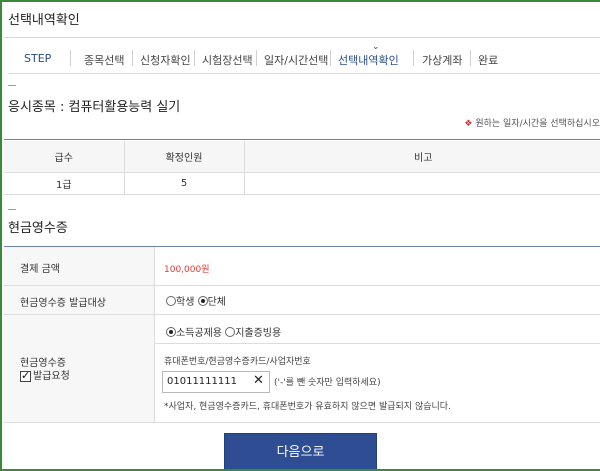  Describe the element at coordinates (223, 331) in the screenshot. I see `usage-options: 소득공제용 지출증빙용` at that location.